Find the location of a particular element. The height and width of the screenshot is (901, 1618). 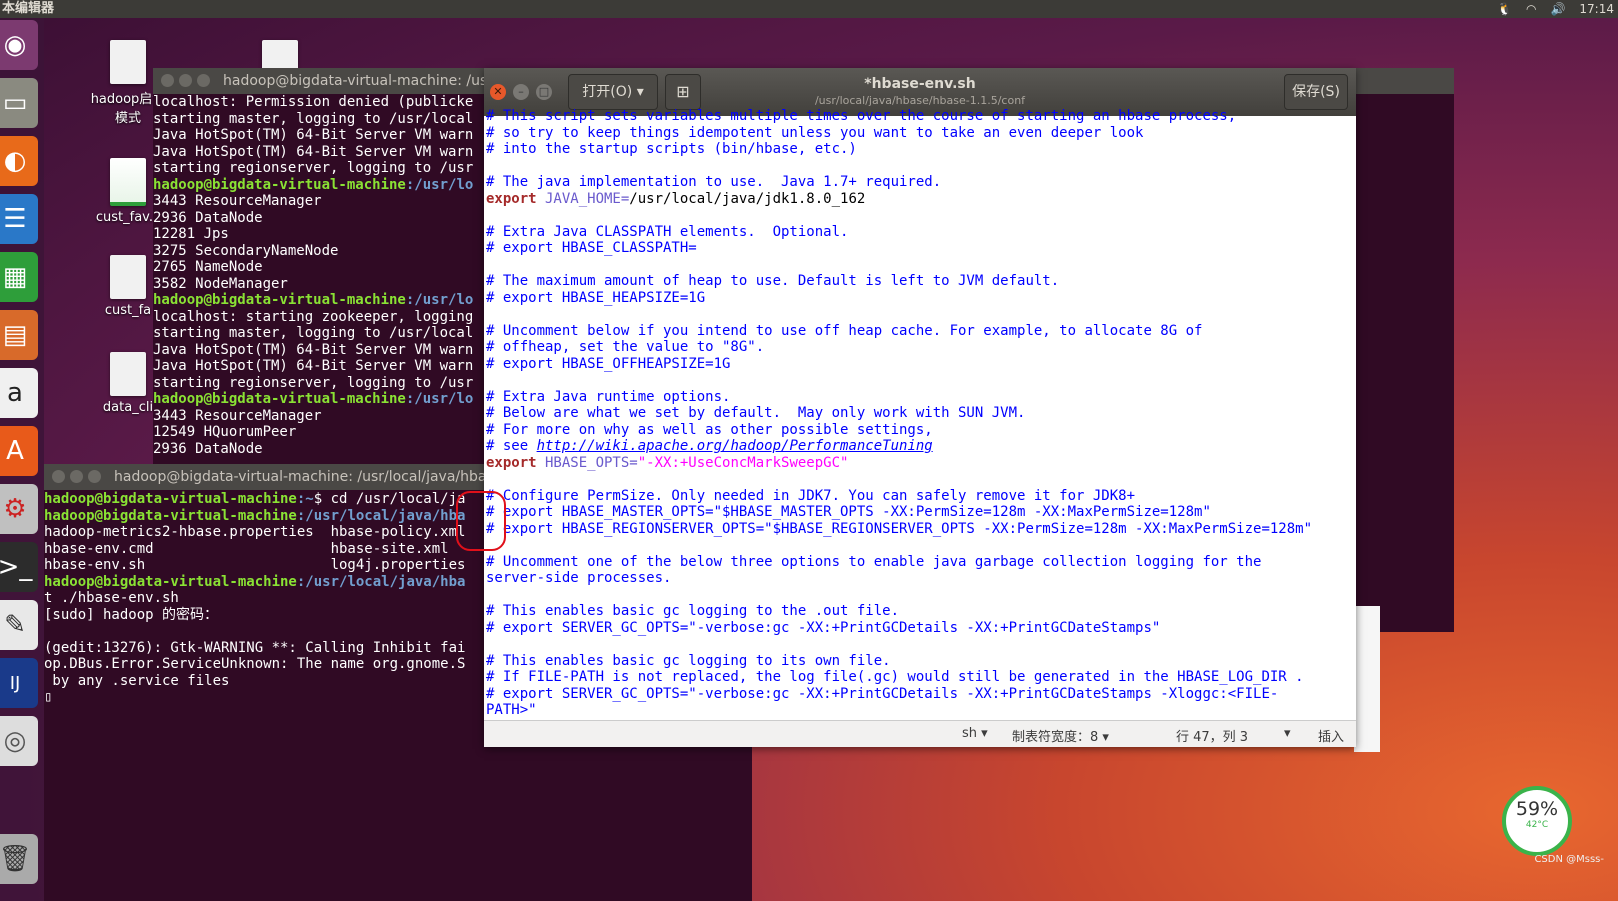

cursor-position: 行 47，列 3 is located at coordinates (1212, 735).